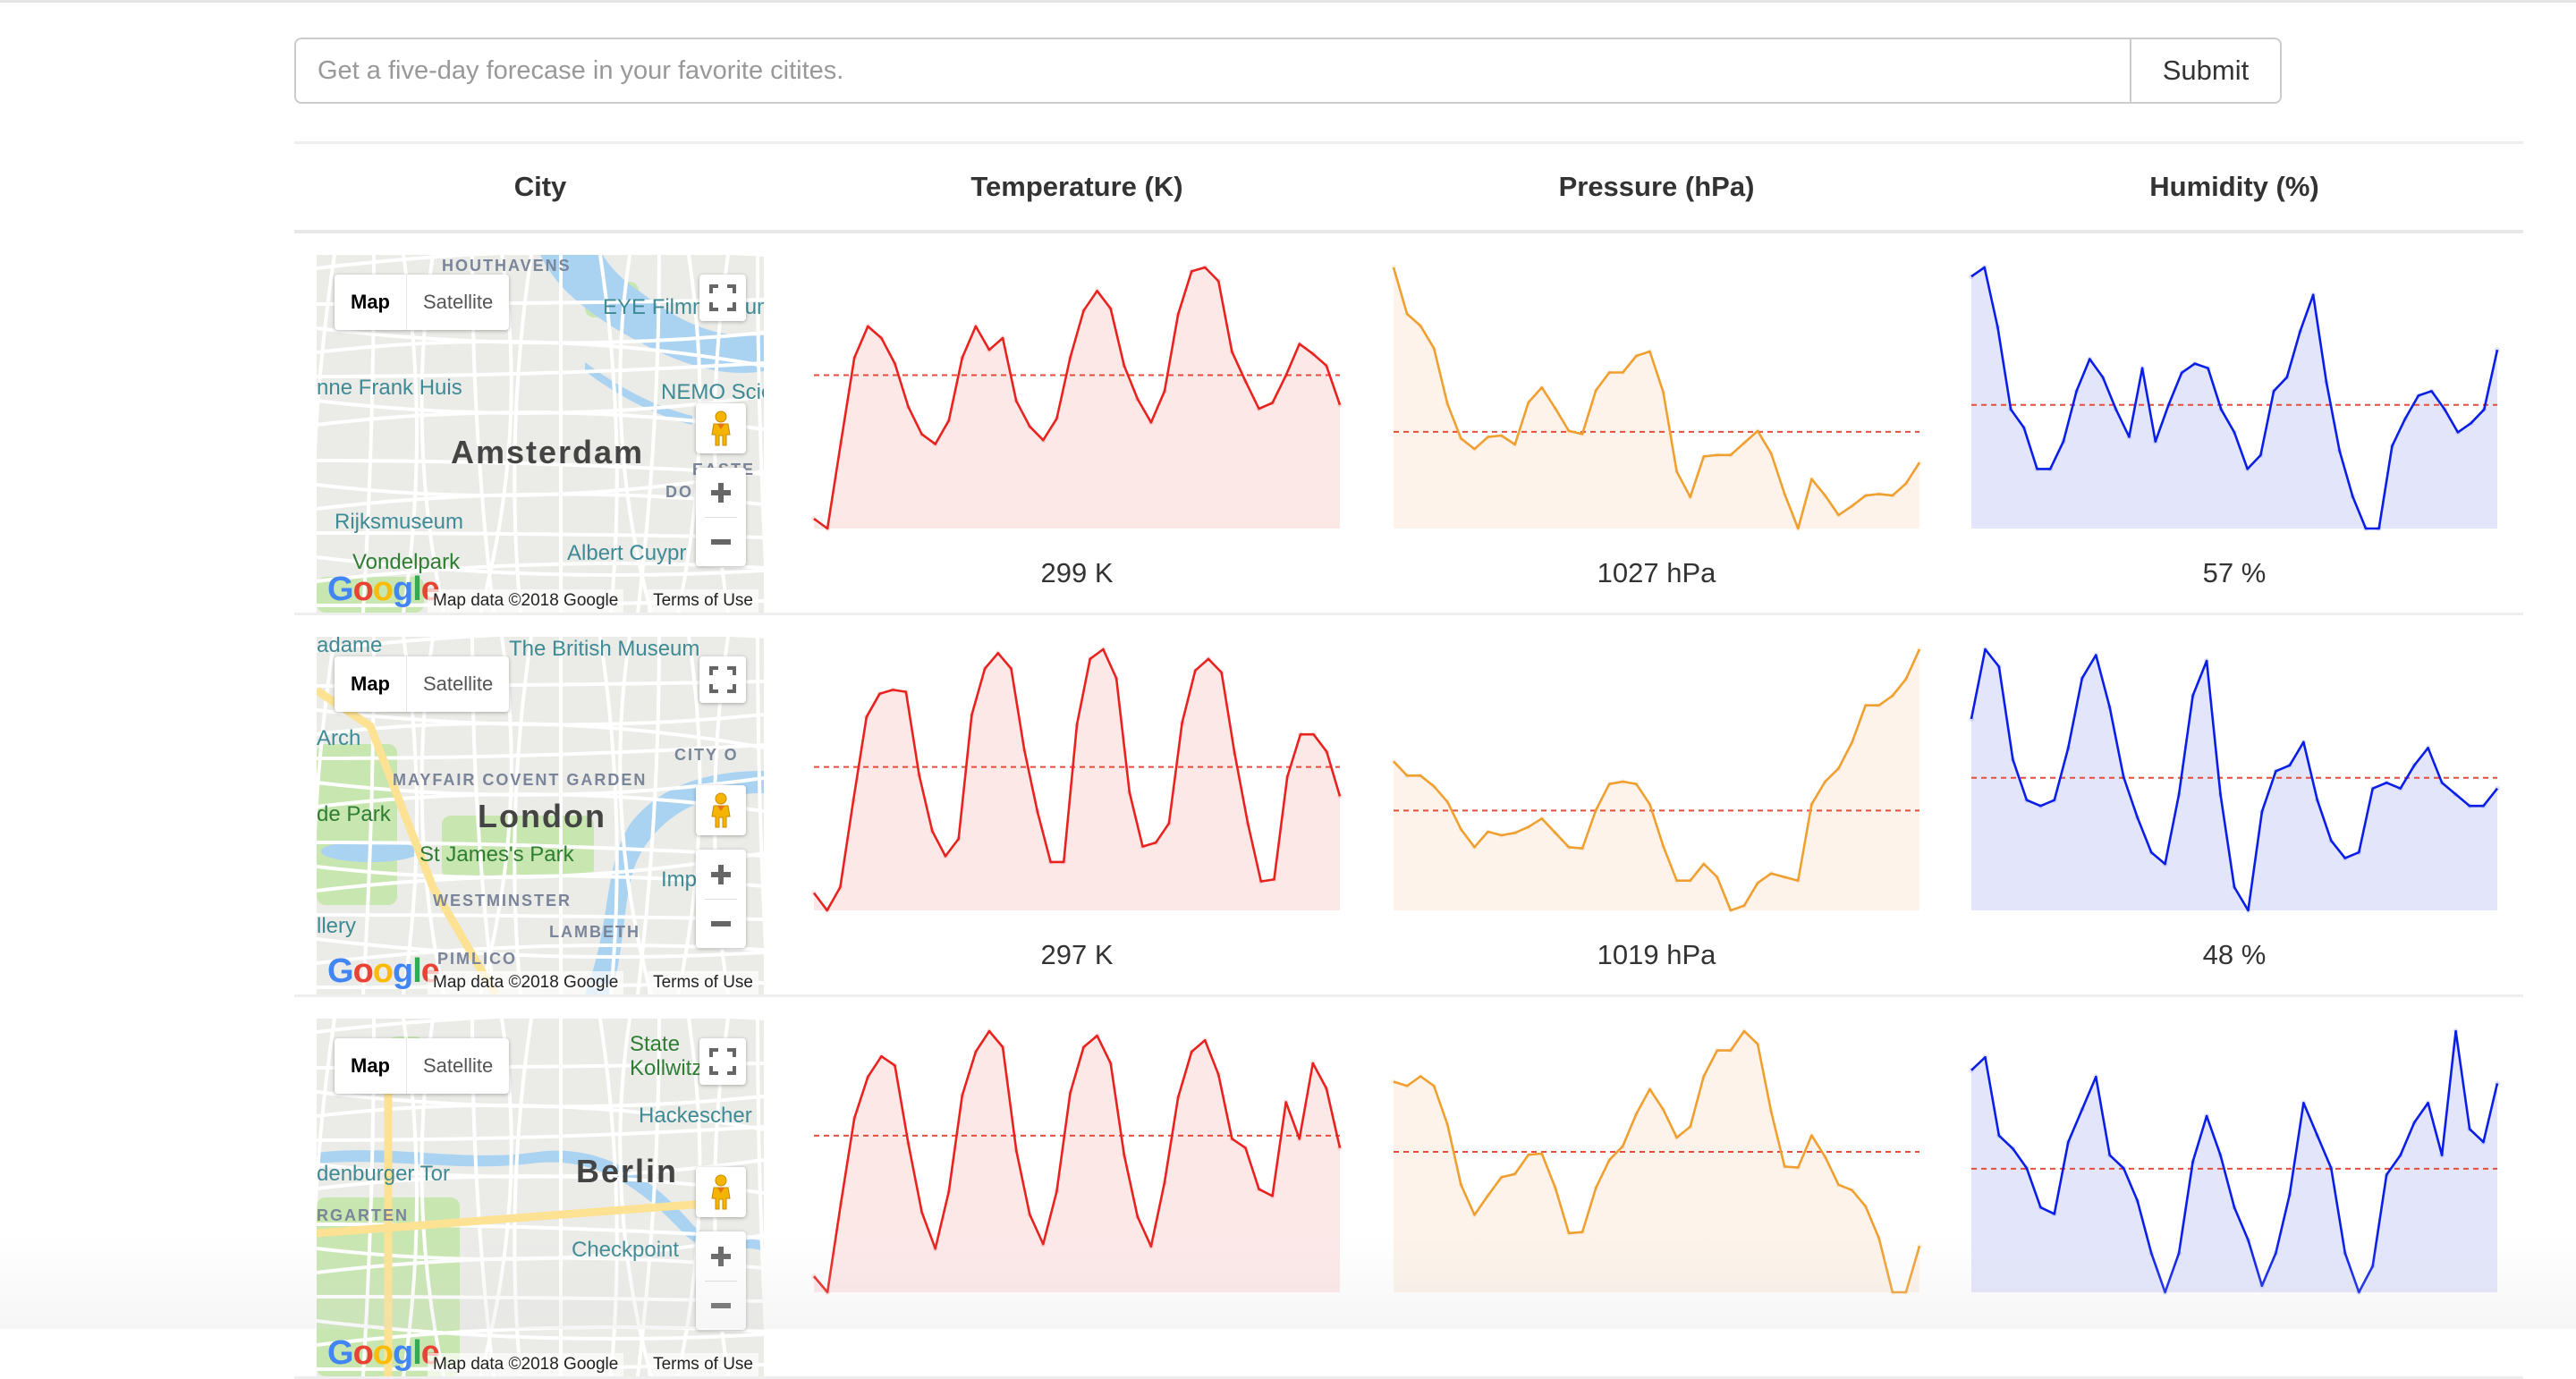 The height and width of the screenshot is (1379, 2576). Describe the element at coordinates (666, 1068) in the screenshot. I see `map-label-park: Kollwitz` at that location.